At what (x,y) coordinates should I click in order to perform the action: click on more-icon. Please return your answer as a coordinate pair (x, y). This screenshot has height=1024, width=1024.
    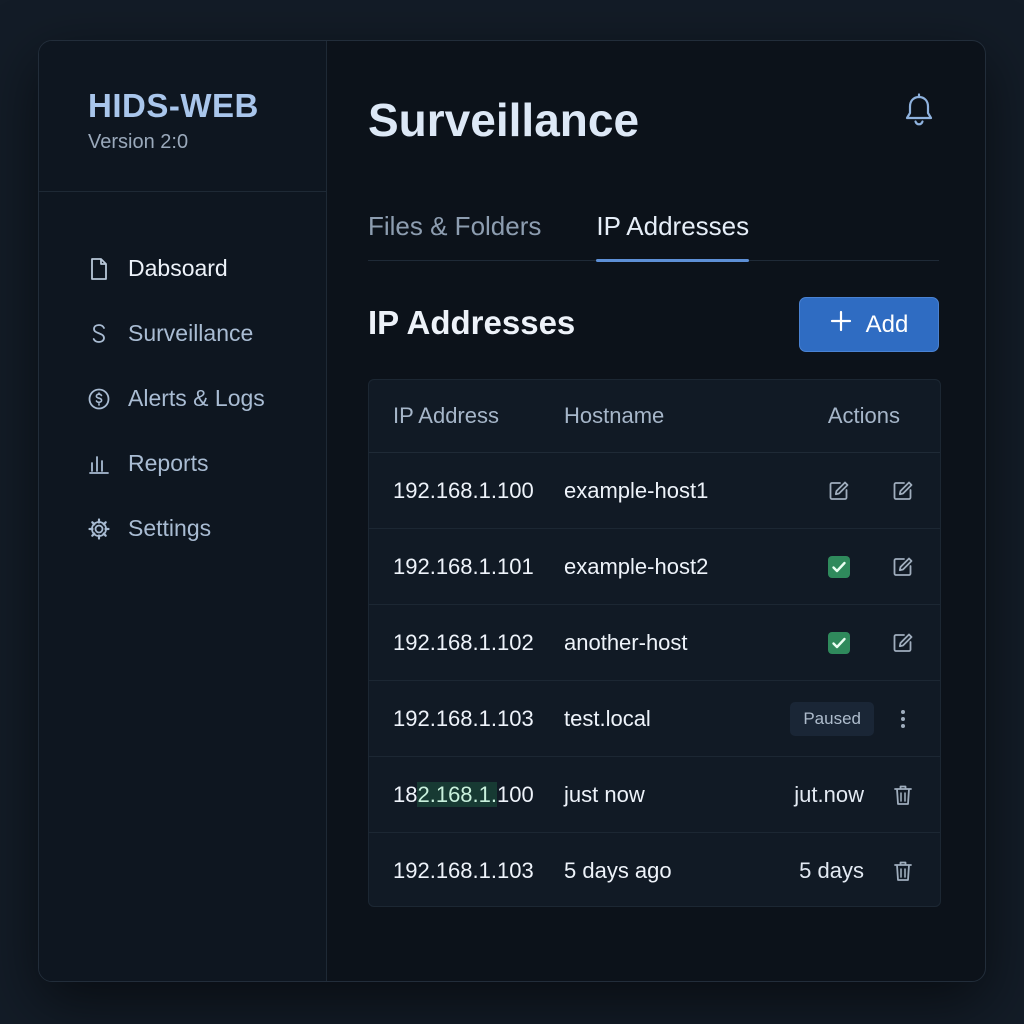
    Looking at the image, I should click on (903, 719).